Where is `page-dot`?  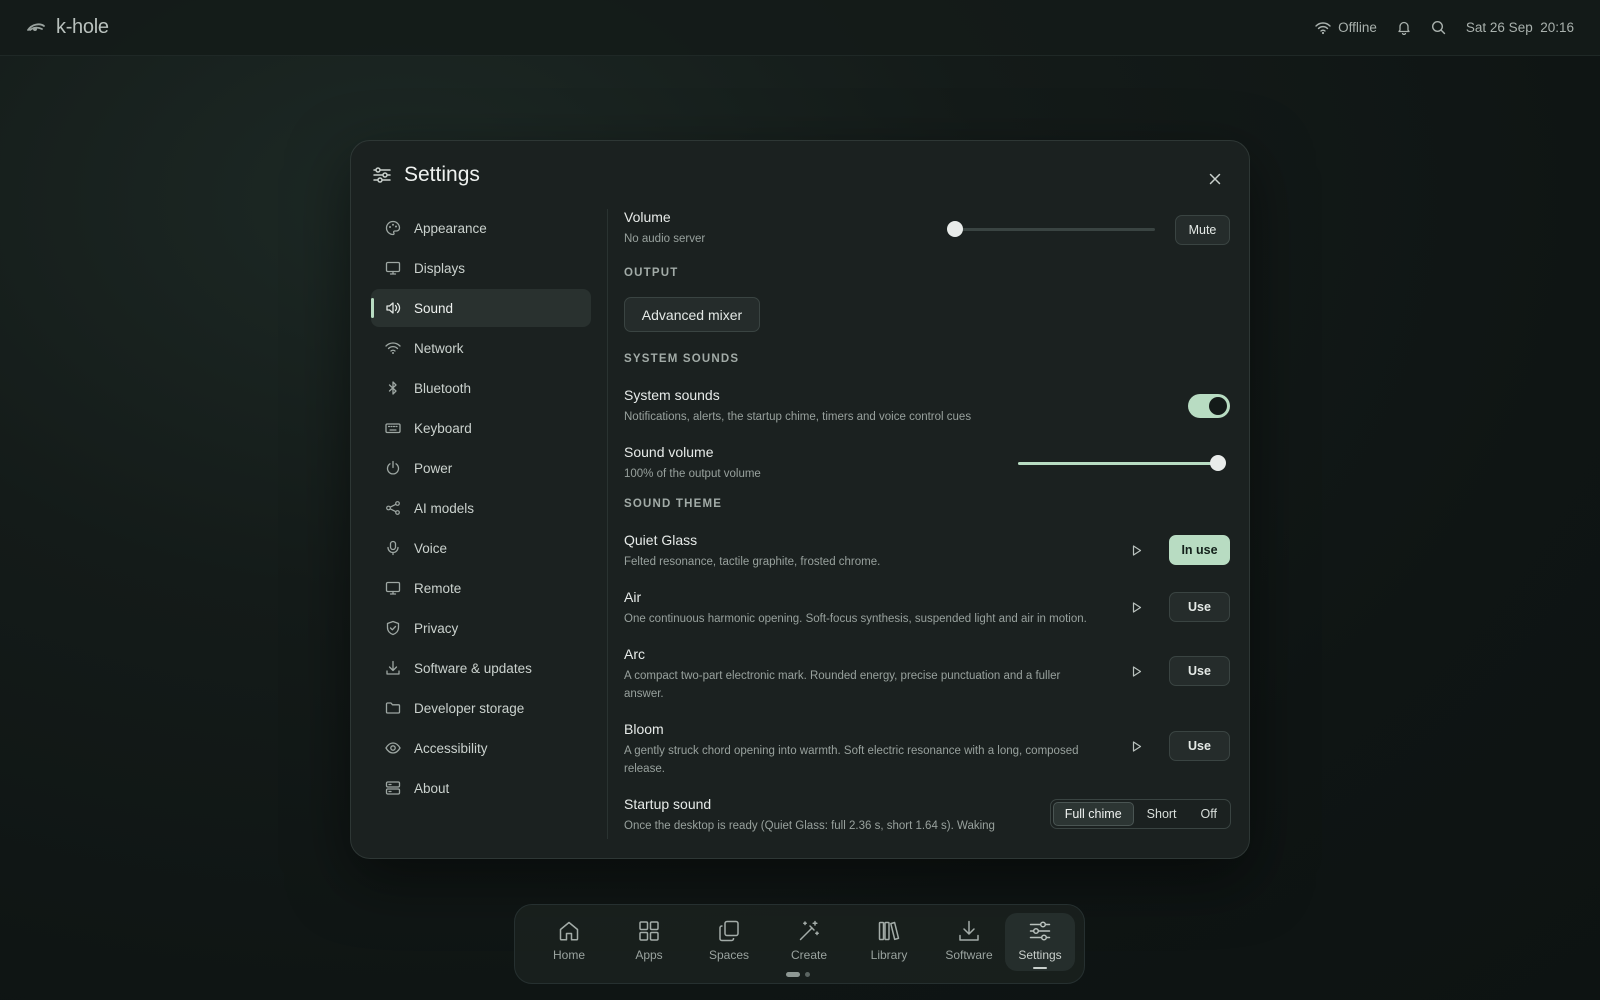 page-dot is located at coordinates (807, 974).